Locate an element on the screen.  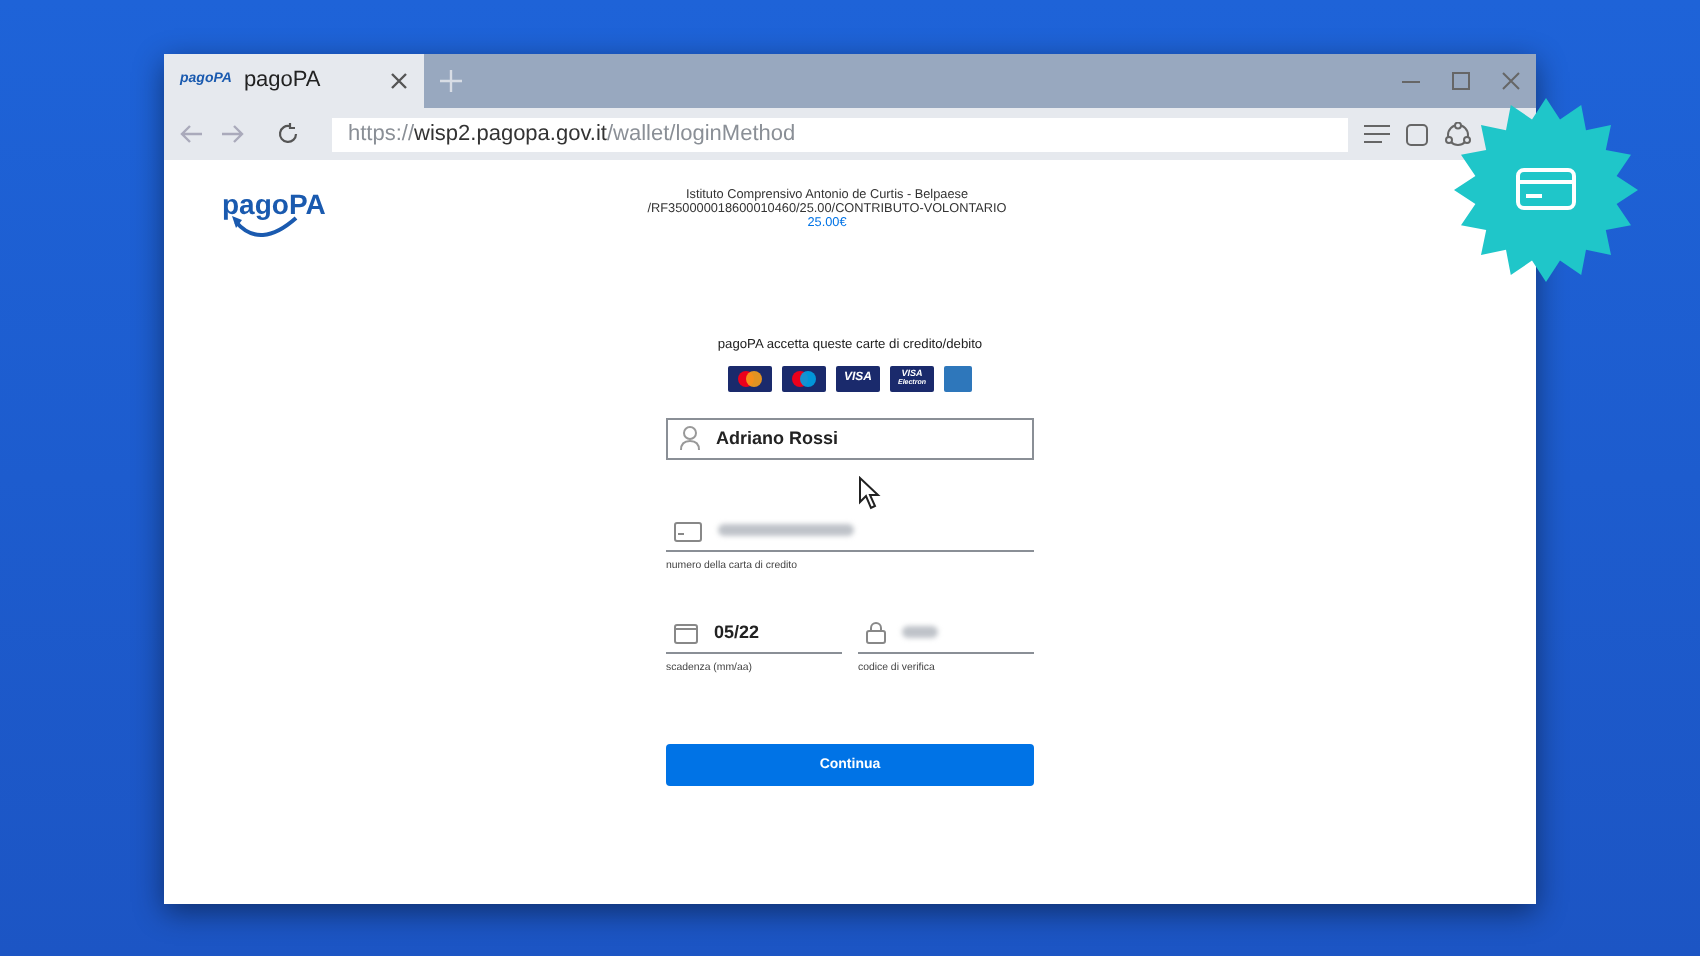
address-field: https://wisp2.pagopa.gov.it/wallet/loginMethod is located at coordinates (840, 134).